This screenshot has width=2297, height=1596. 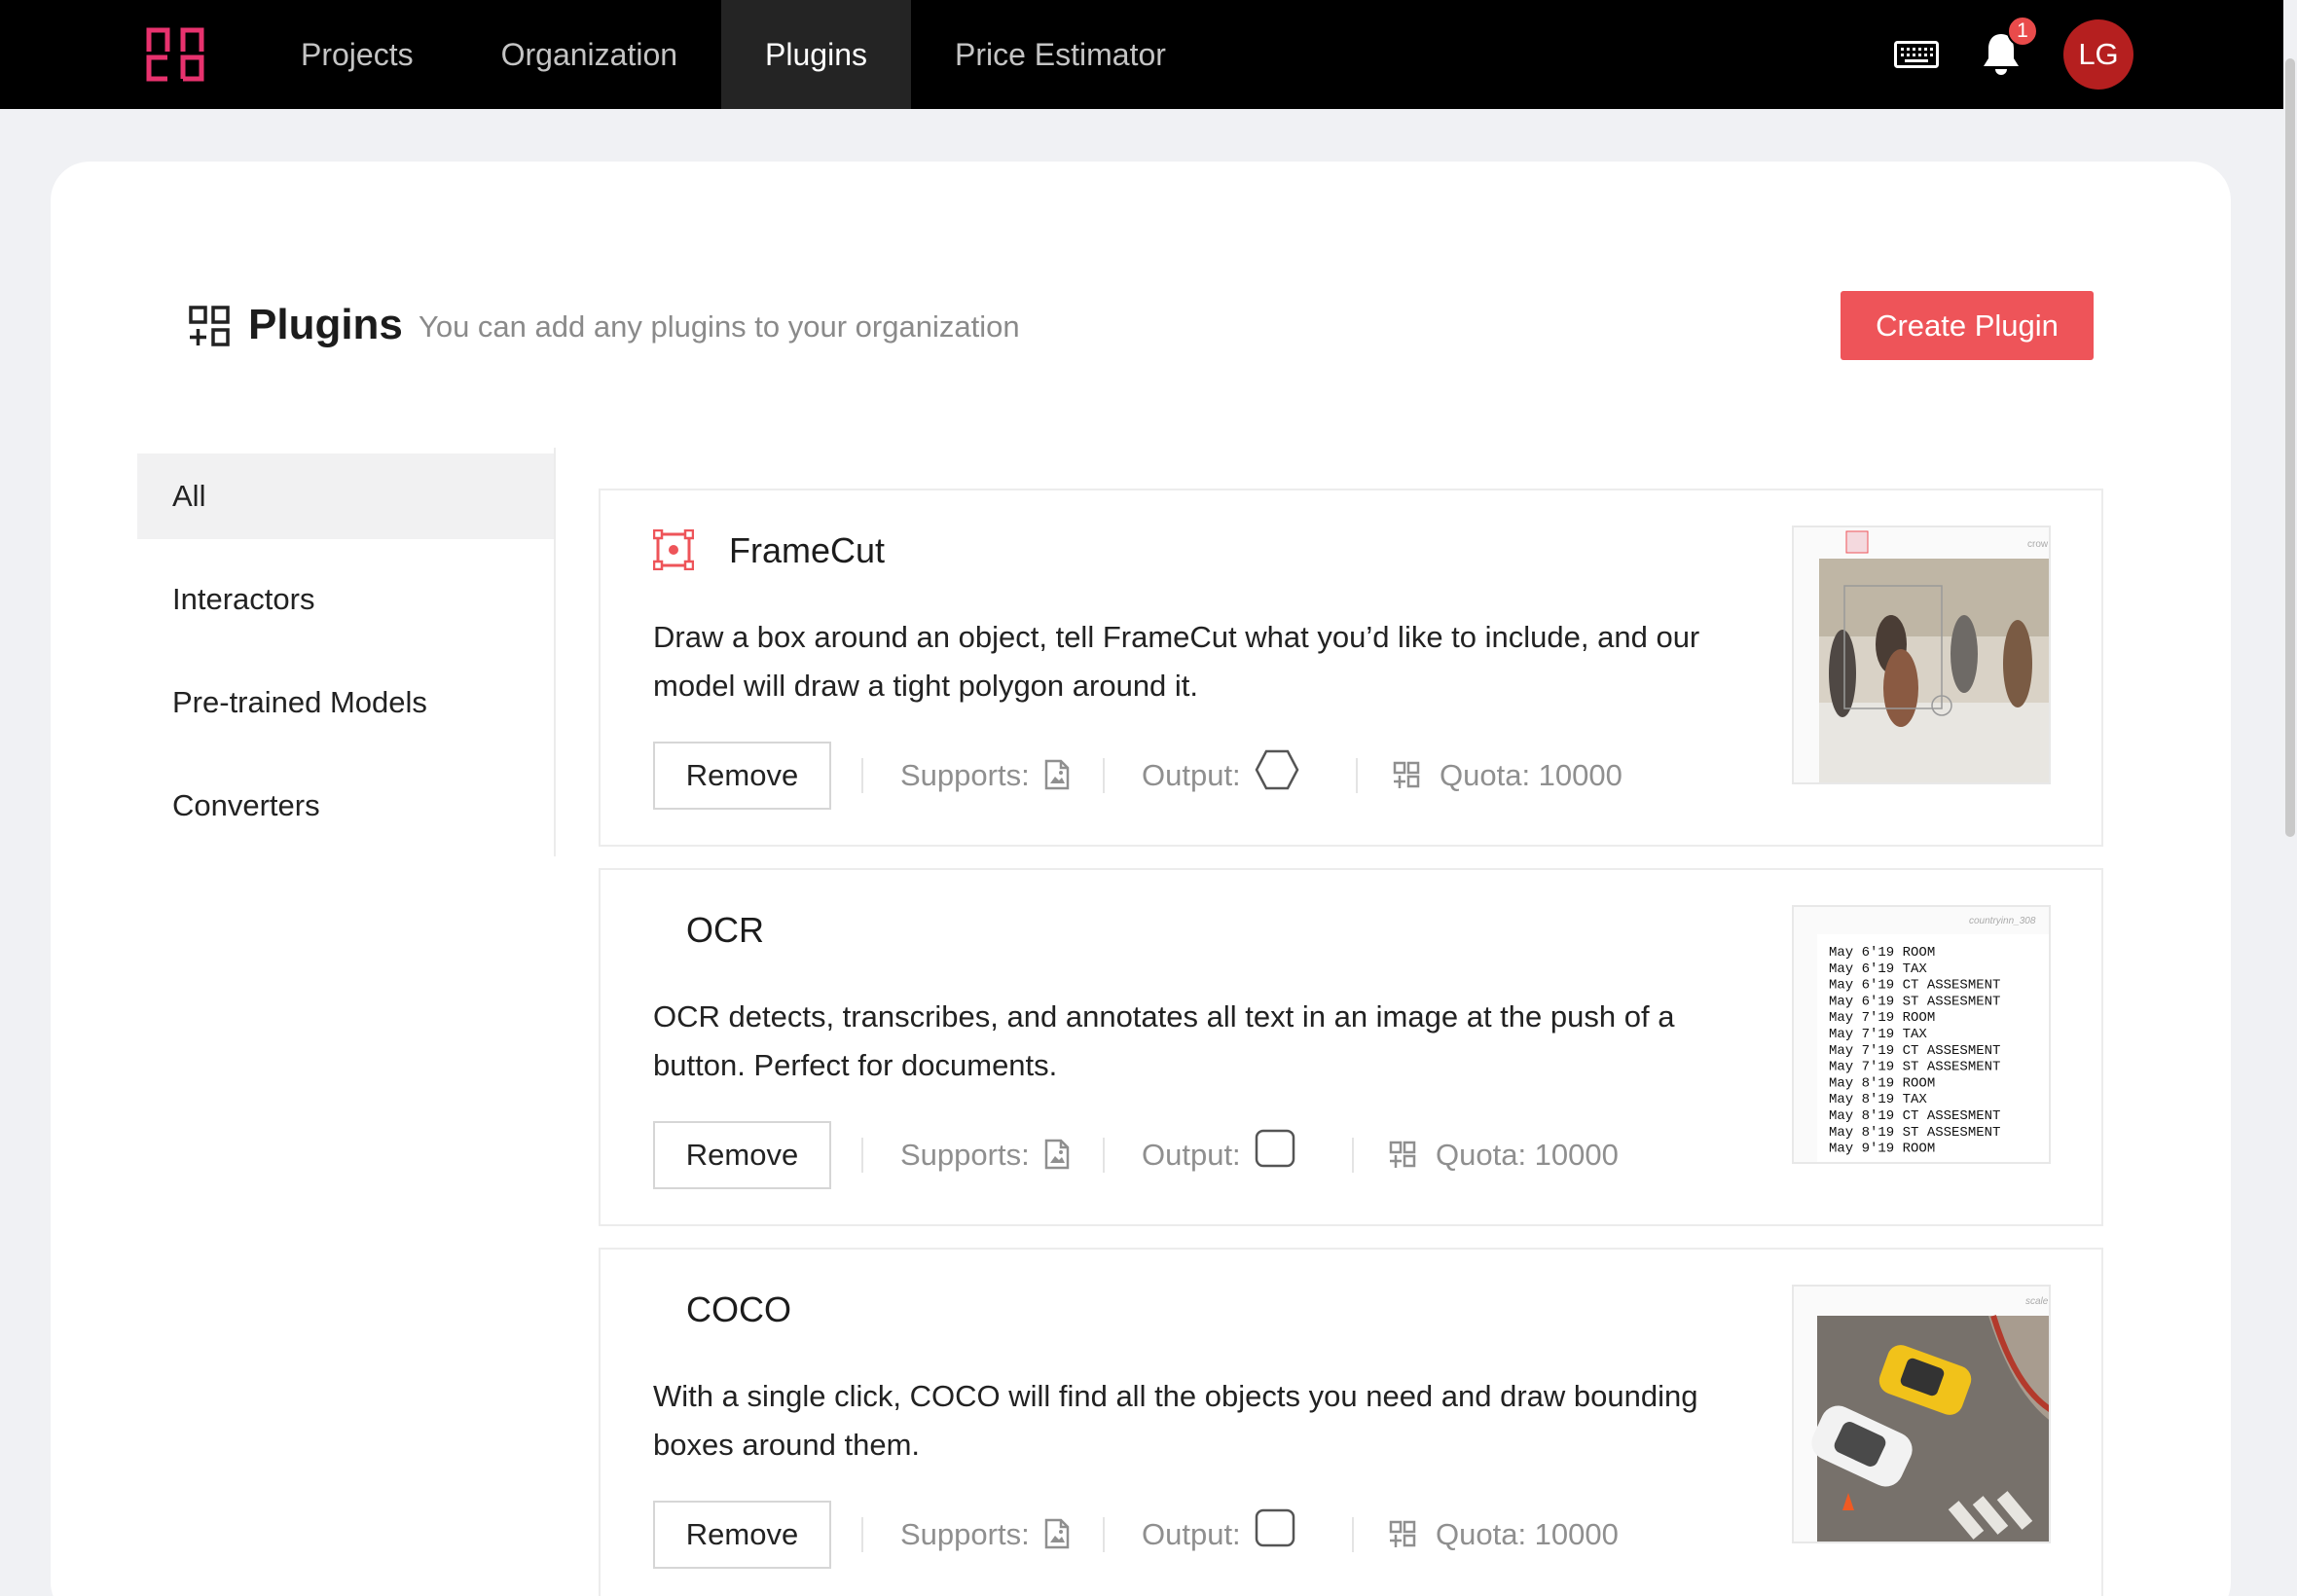 What do you see at coordinates (2290, 447) in the screenshot?
I see `page-scrollbar-thumb` at bounding box center [2290, 447].